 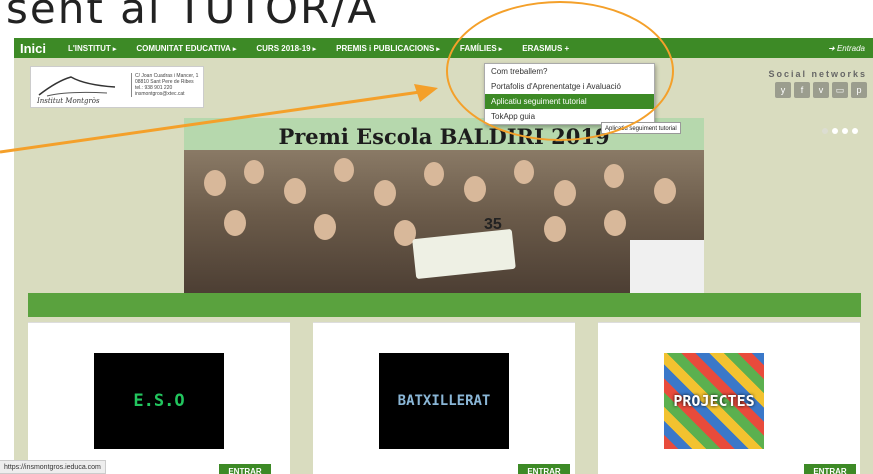 What do you see at coordinates (444, 305) in the screenshot?
I see `green-strip` at bounding box center [444, 305].